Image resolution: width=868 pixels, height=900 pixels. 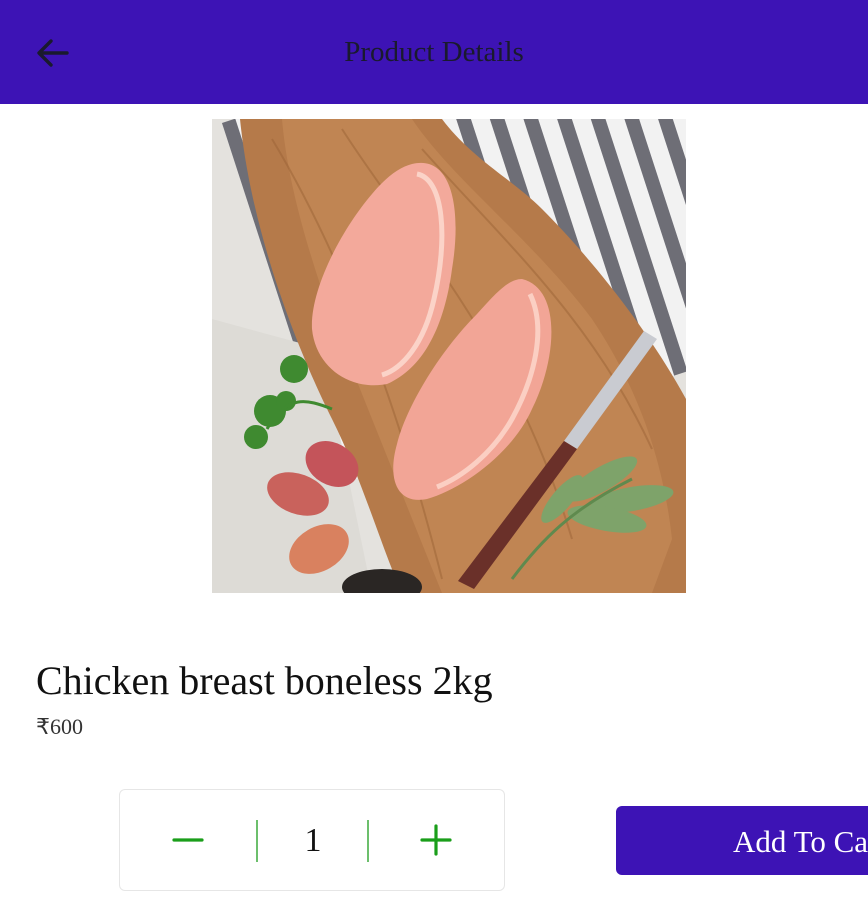 I want to click on stepper-divider-left, so click(x=257, y=841).